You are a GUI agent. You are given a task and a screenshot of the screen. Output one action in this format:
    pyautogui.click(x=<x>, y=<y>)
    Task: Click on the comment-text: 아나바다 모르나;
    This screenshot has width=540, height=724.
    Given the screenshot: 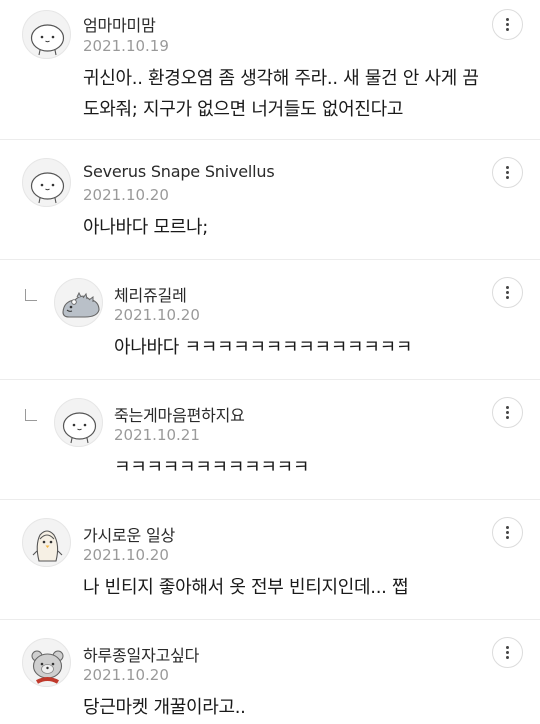 What is the action you would take?
    pyautogui.click(x=145, y=227)
    